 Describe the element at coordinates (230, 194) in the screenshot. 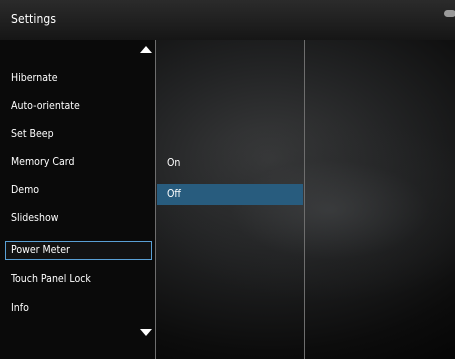

I see `option-off: Off` at that location.